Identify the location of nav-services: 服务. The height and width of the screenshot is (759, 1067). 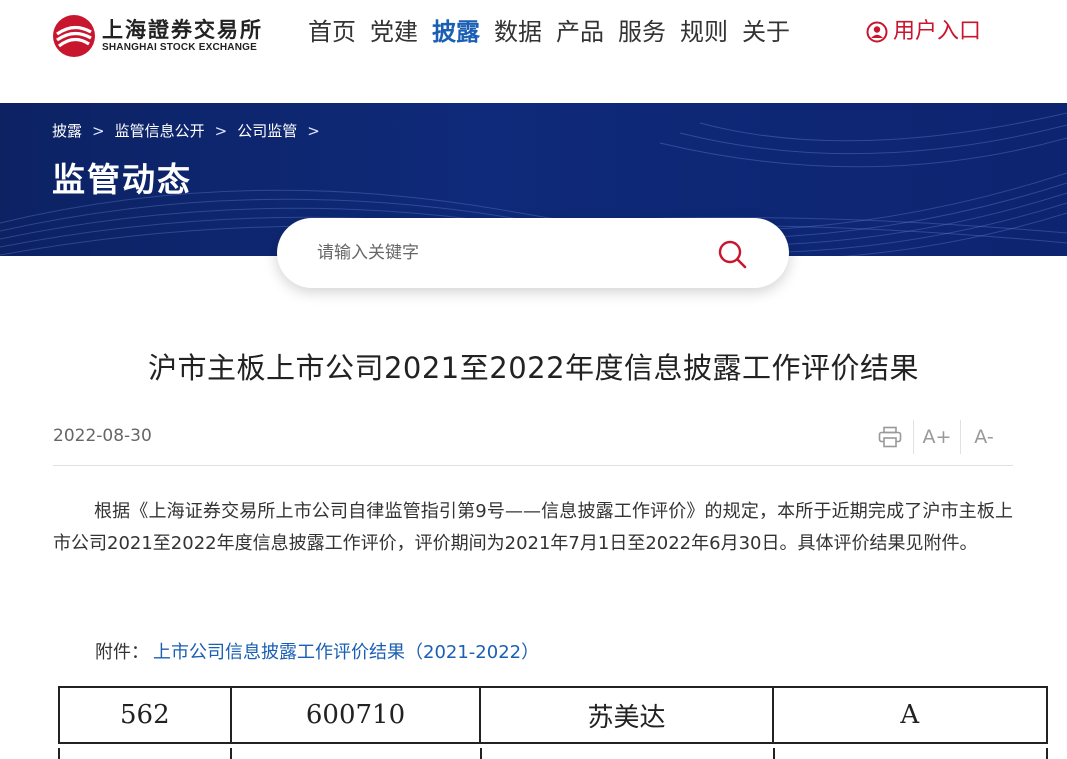
(642, 32).